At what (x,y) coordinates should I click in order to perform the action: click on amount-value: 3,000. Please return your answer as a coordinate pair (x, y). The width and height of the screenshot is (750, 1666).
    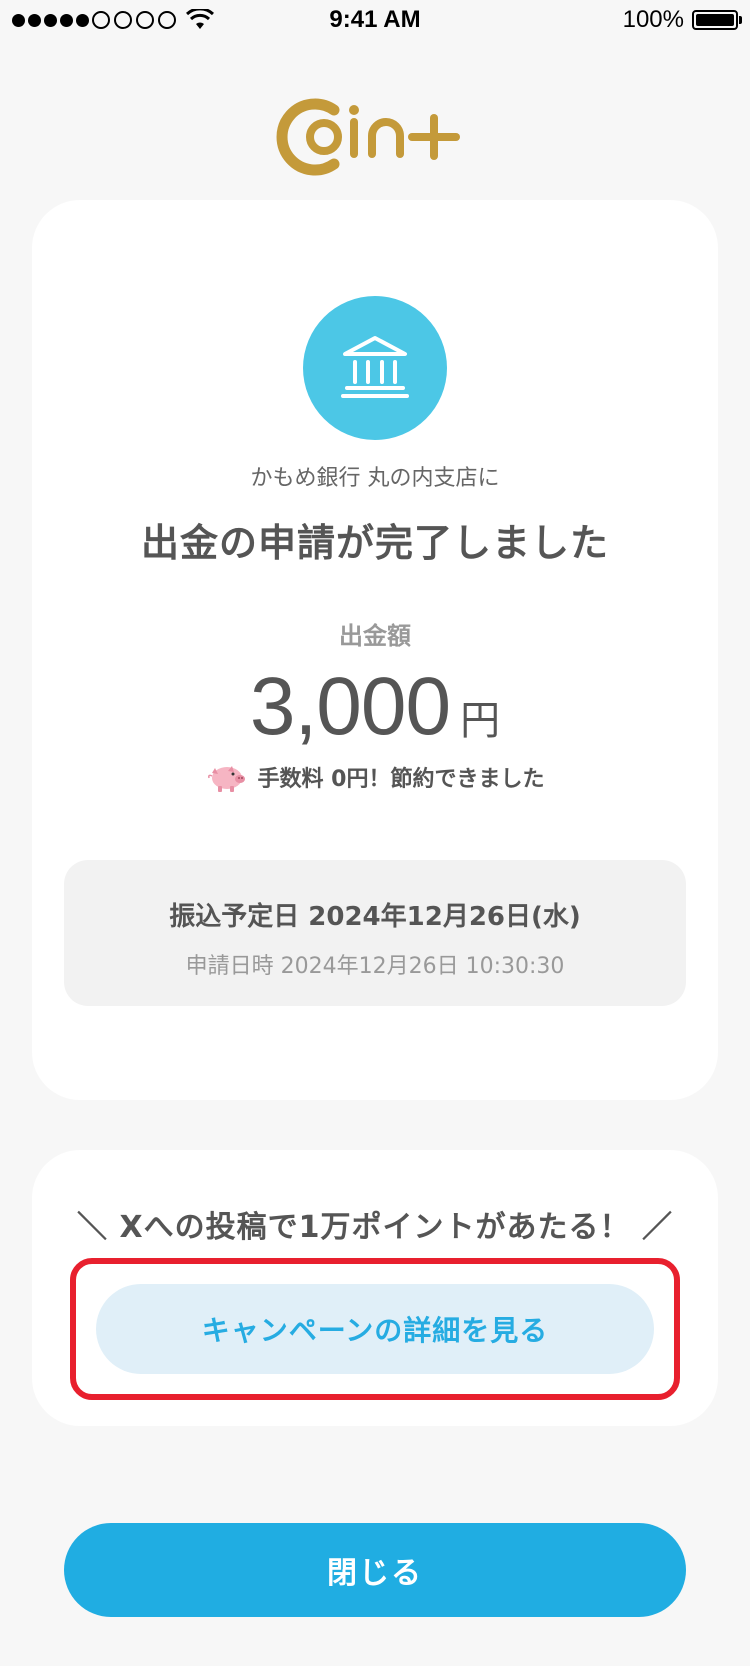
    Looking at the image, I should click on (350, 706).